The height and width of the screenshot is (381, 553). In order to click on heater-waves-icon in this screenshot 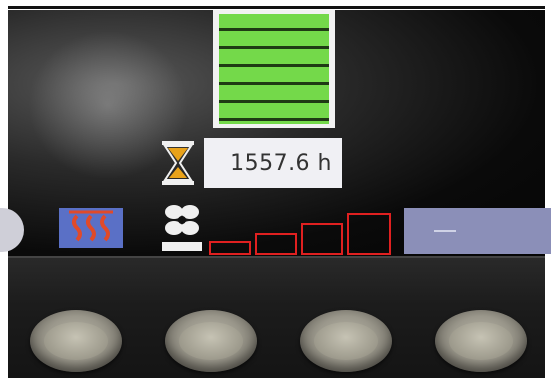, I will do `click(91, 226)`.